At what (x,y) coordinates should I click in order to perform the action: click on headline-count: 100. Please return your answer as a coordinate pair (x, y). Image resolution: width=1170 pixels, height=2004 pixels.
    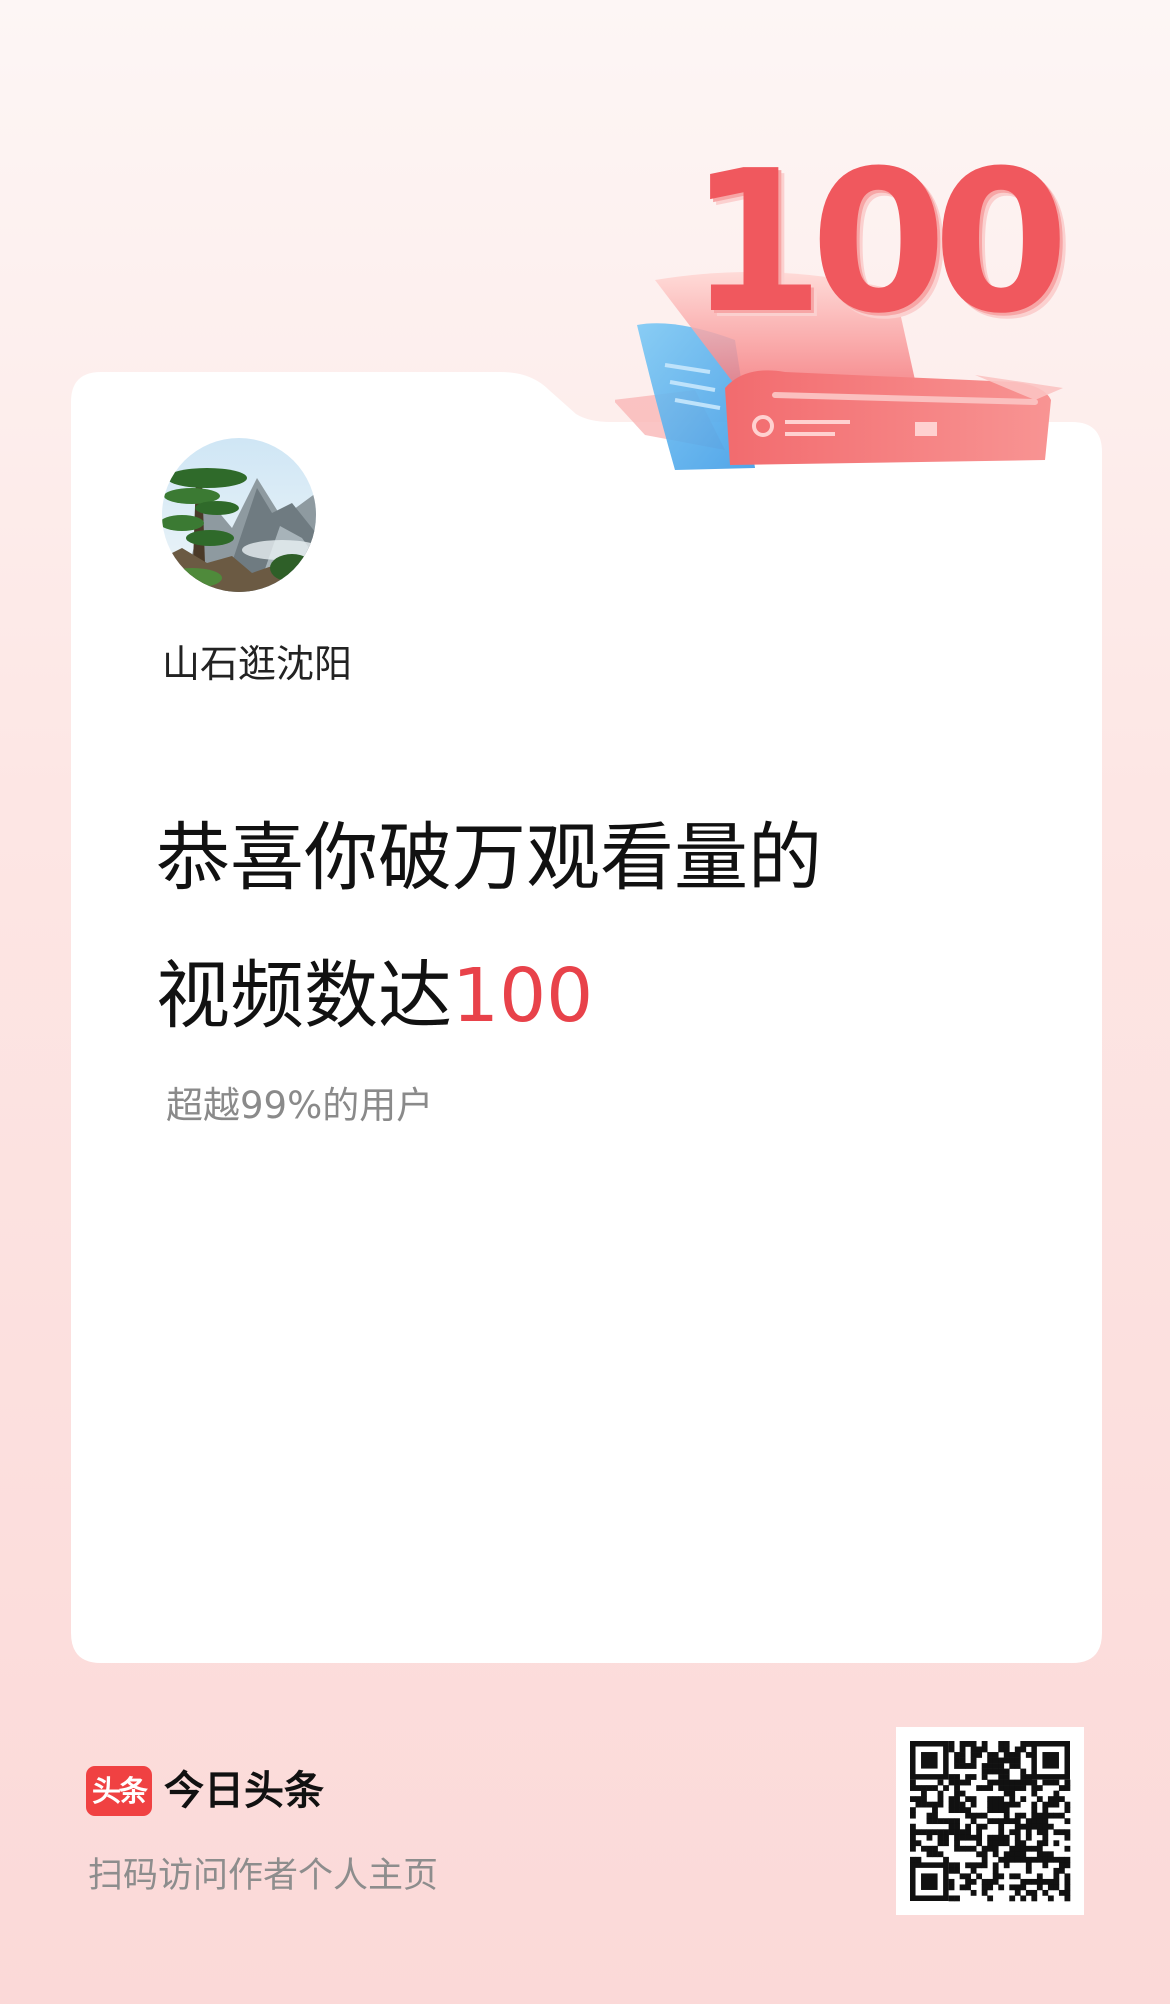
    Looking at the image, I should click on (523, 996).